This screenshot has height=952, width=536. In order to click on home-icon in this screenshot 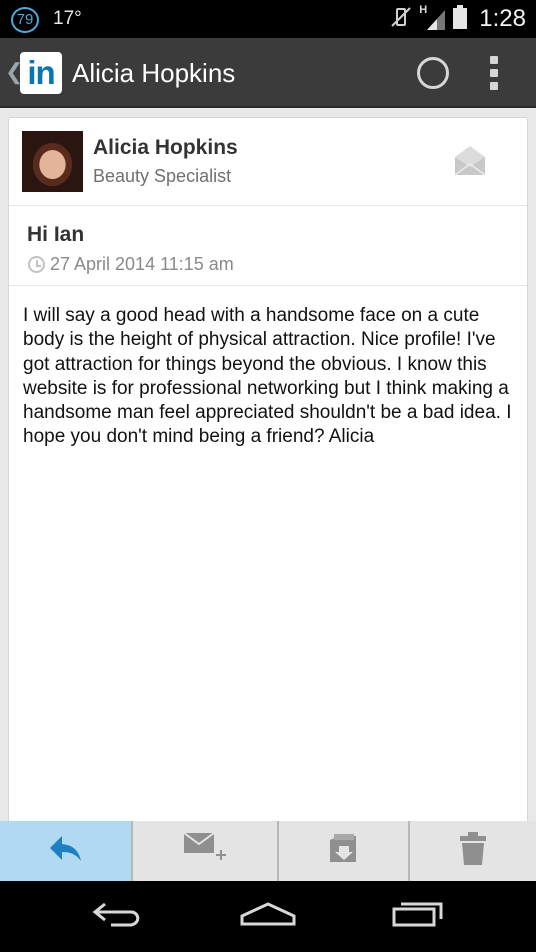, I will do `click(268, 916)`.